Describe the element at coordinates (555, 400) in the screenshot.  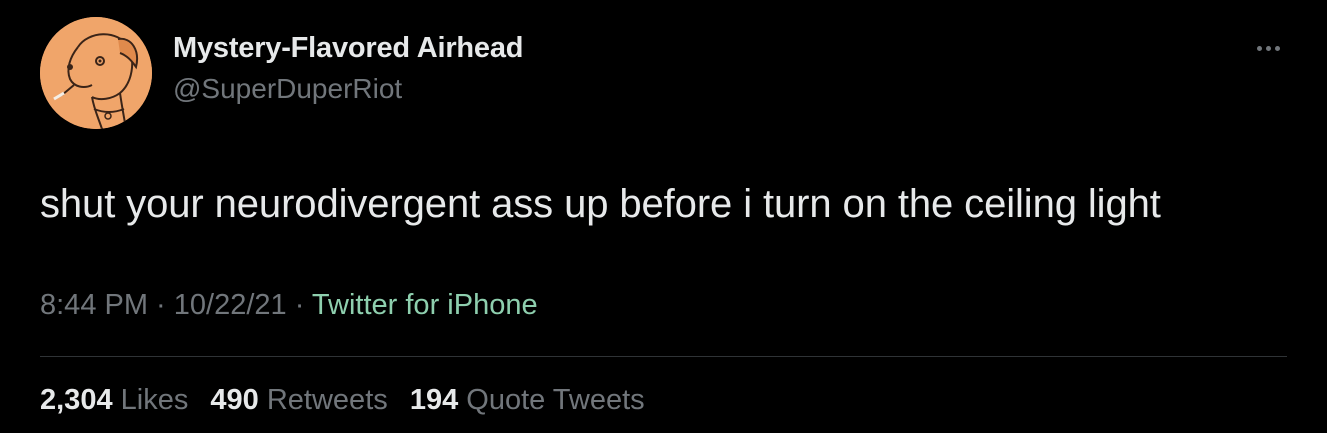
I see `quote-tweets-label: Quote Tweets` at that location.